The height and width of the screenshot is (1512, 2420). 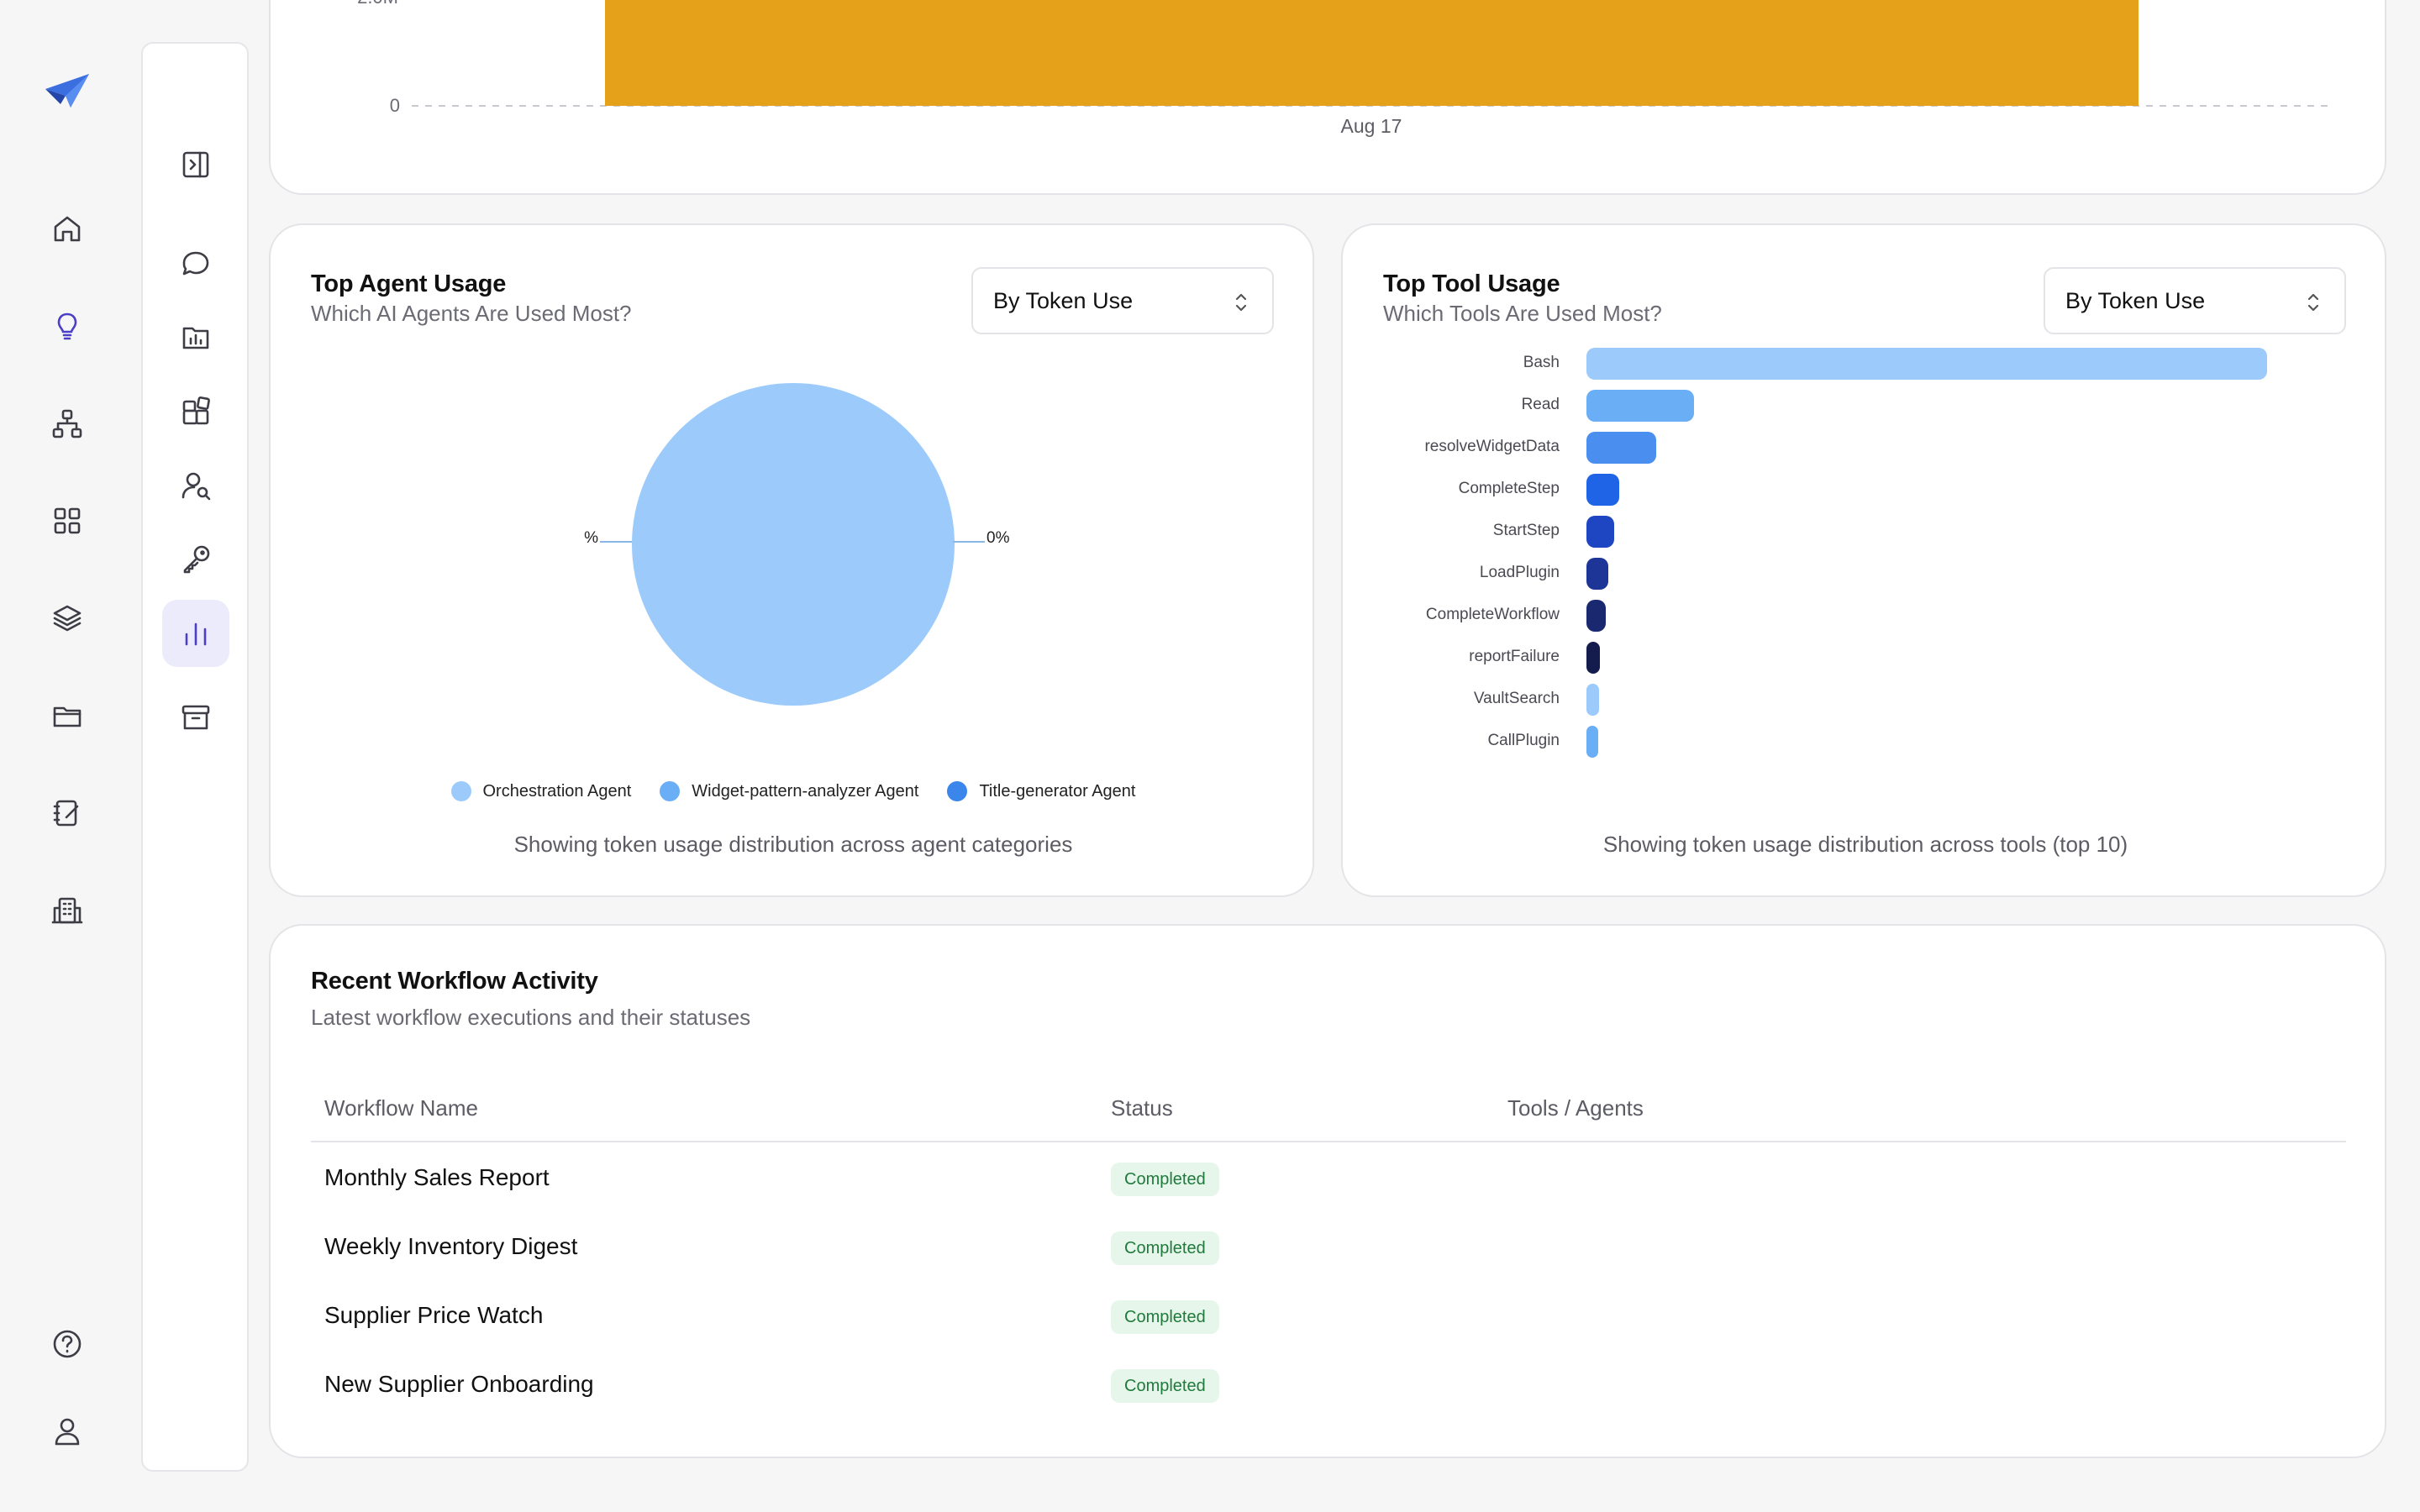 I want to click on tool-label: CompleteWorkflow, so click(x=1493, y=614).